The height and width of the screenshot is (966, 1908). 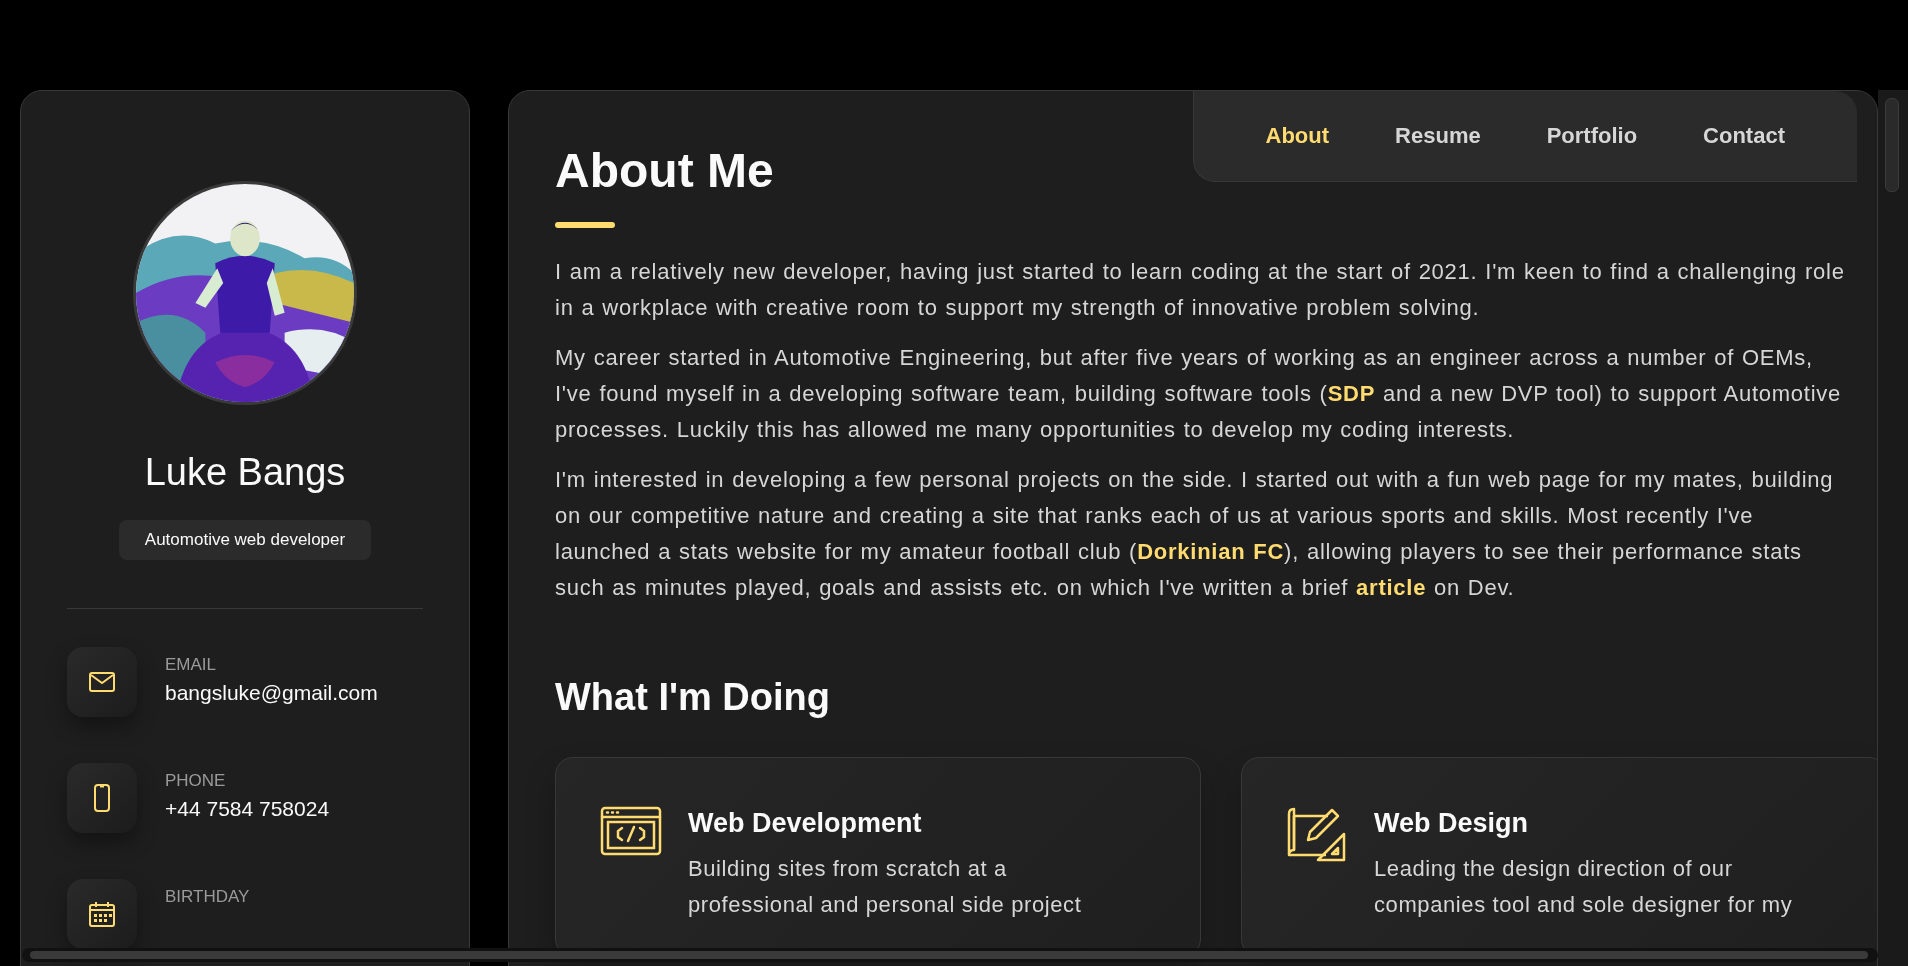 I want to click on horizontal-scrollbar, so click(x=950, y=955).